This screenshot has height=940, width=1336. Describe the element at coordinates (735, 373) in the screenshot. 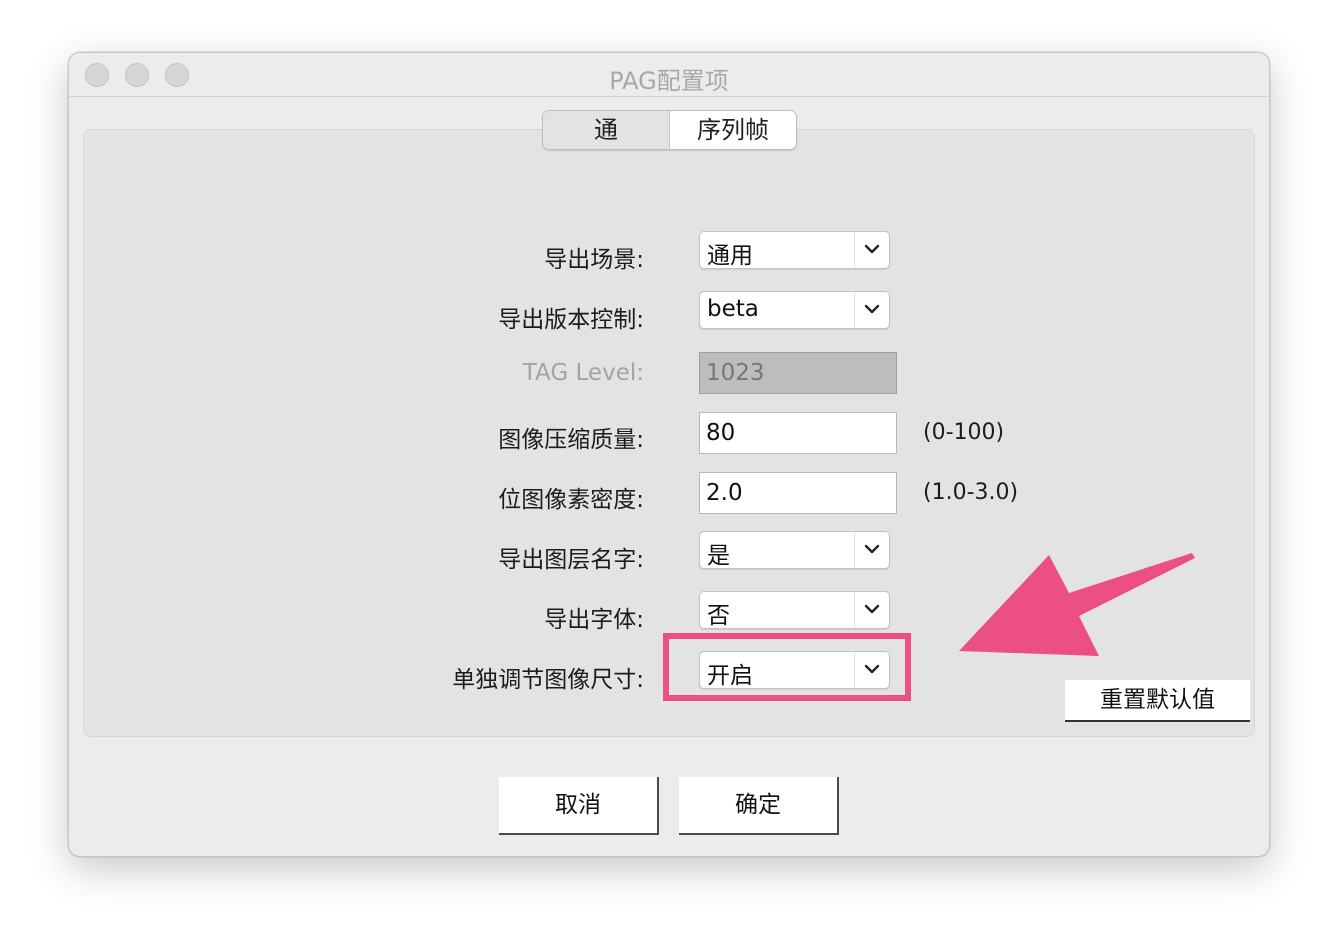

I see `tag-level-value: 1023` at that location.